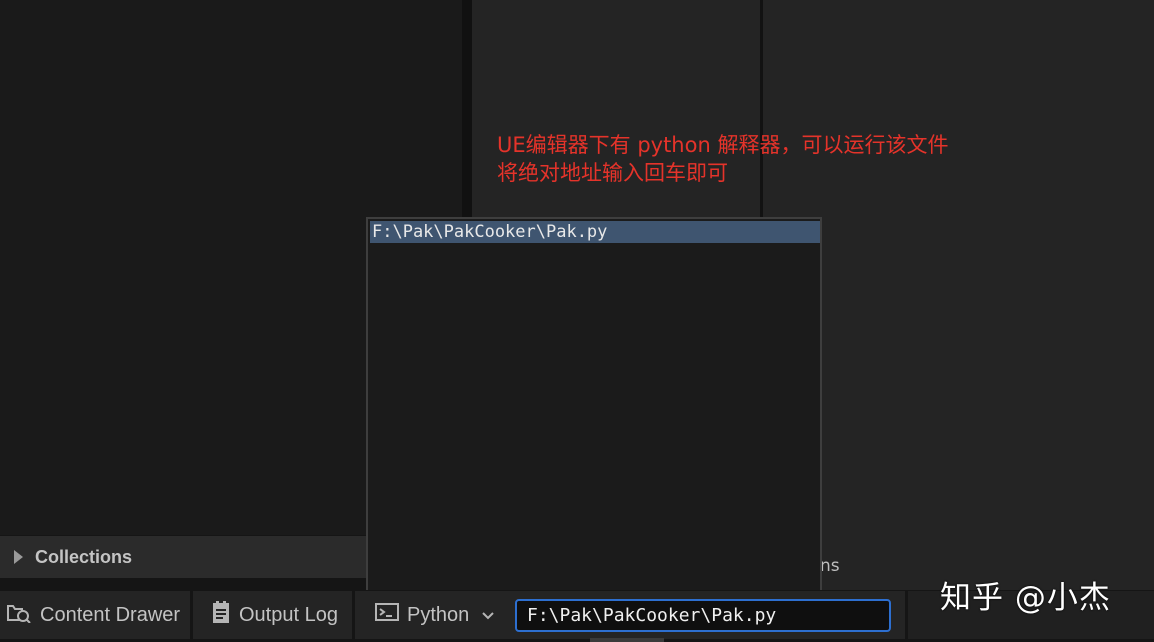  Describe the element at coordinates (595, 232) in the screenshot. I see `history-item: F:\Pak\PakCooker\Pak.py` at that location.